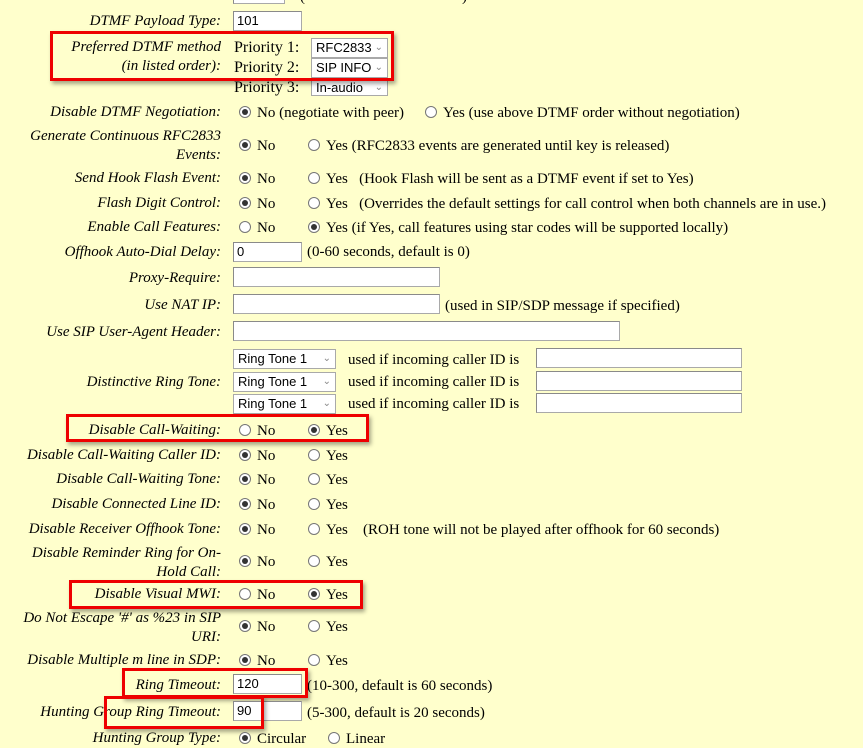  I want to click on proxy-require-input, so click(336, 277).